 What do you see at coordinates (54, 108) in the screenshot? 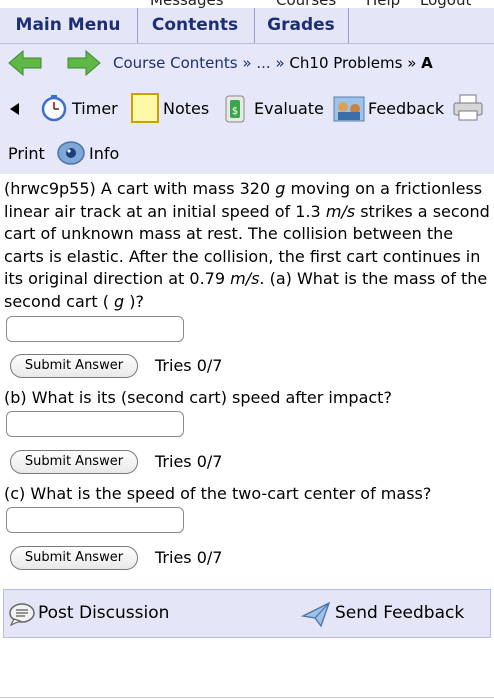
I see `timer-icon` at bounding box center [54, 108].